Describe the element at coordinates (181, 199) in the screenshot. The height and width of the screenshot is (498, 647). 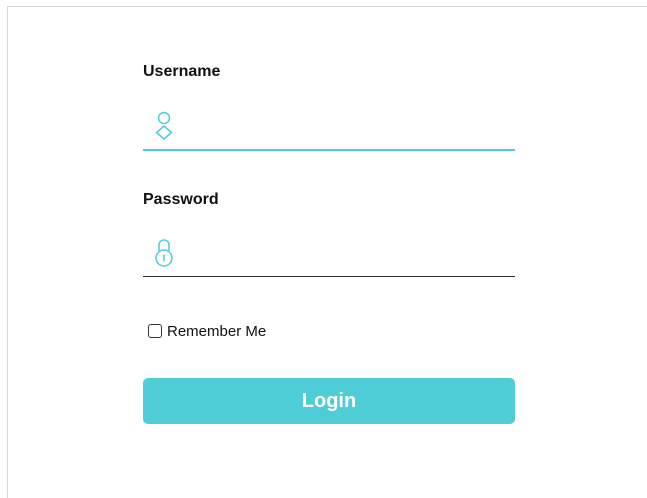
I see `password-label: Password` at that location.